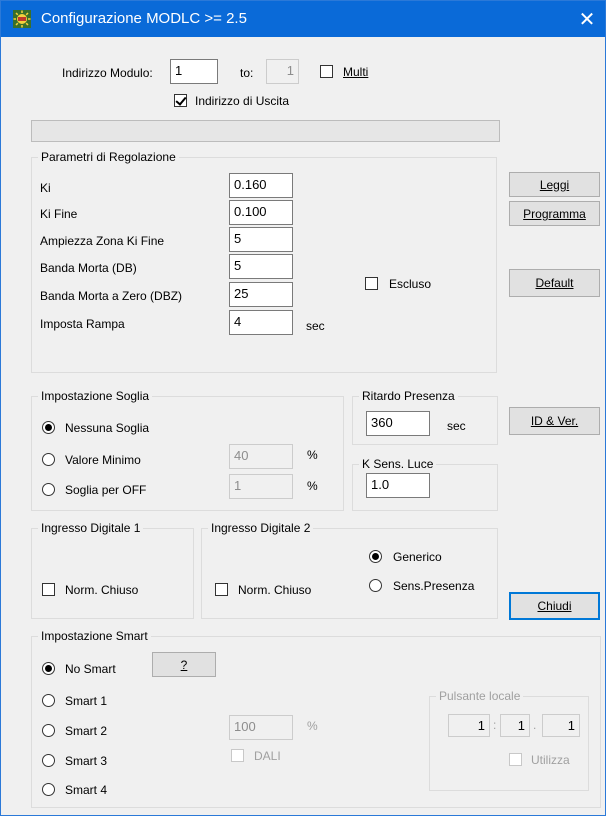 Image resolution: width=606 pixels, height=816 pixels. I want to click on ingresso1-group: Ingresso Digitale 1, so click(112, 570).